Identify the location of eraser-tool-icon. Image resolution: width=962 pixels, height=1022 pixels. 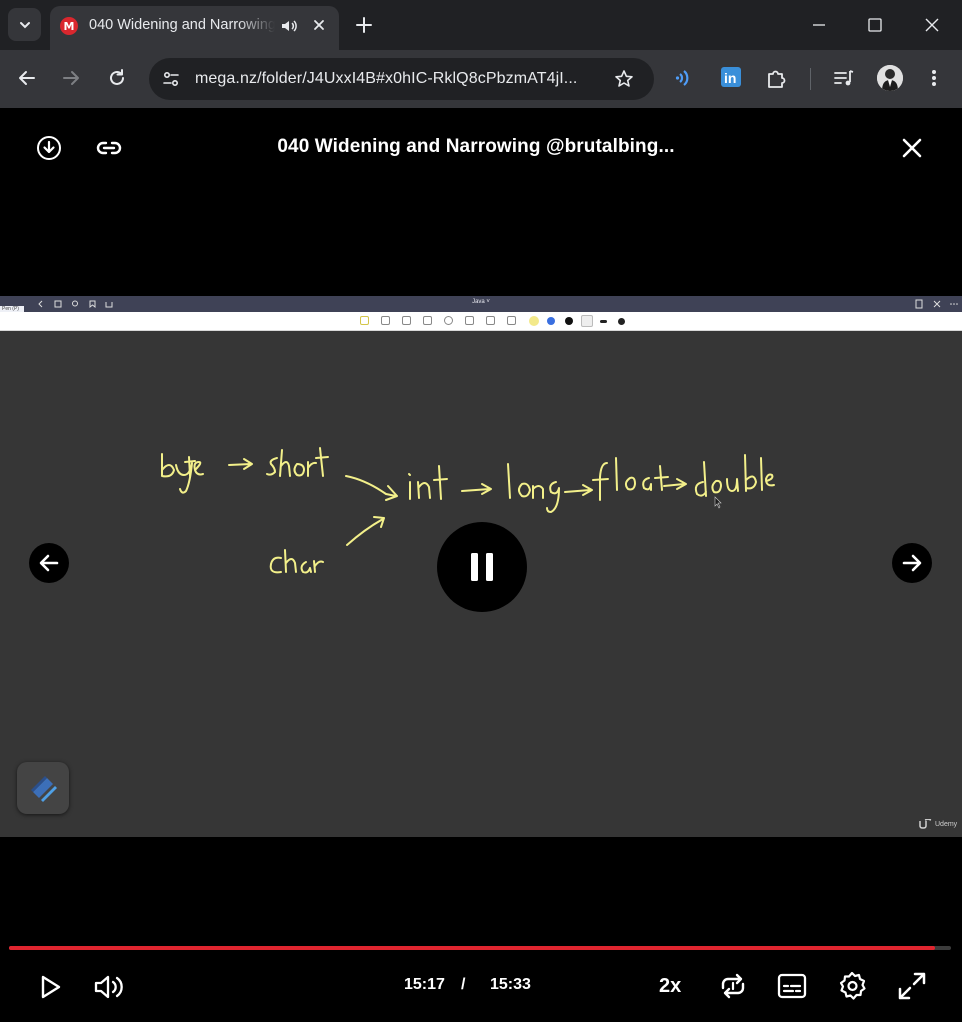
(385, 320).